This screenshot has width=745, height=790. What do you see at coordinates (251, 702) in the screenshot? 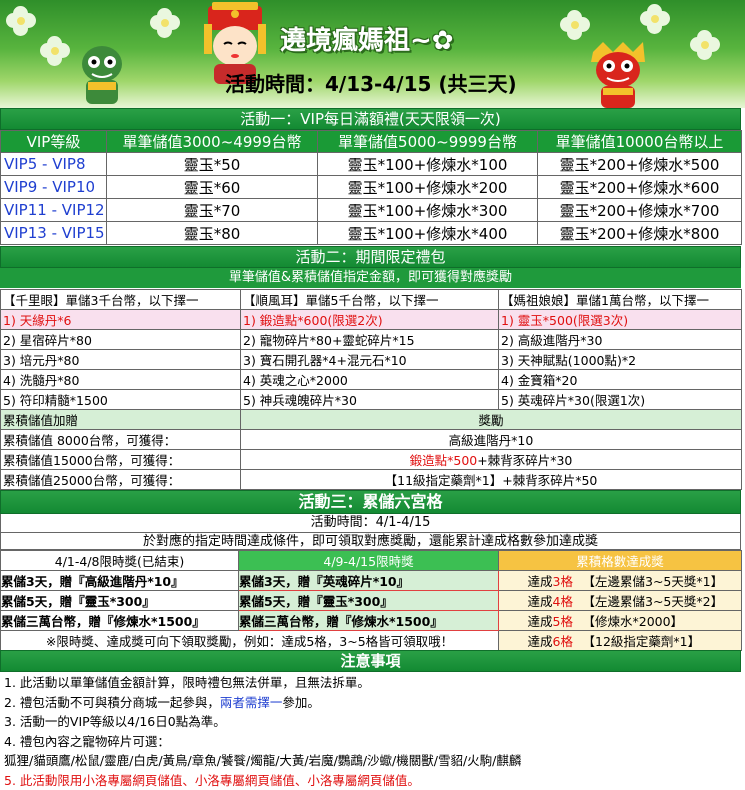
I see `note-highlight: 兩者需擇一` at bounding box center [251, 702].